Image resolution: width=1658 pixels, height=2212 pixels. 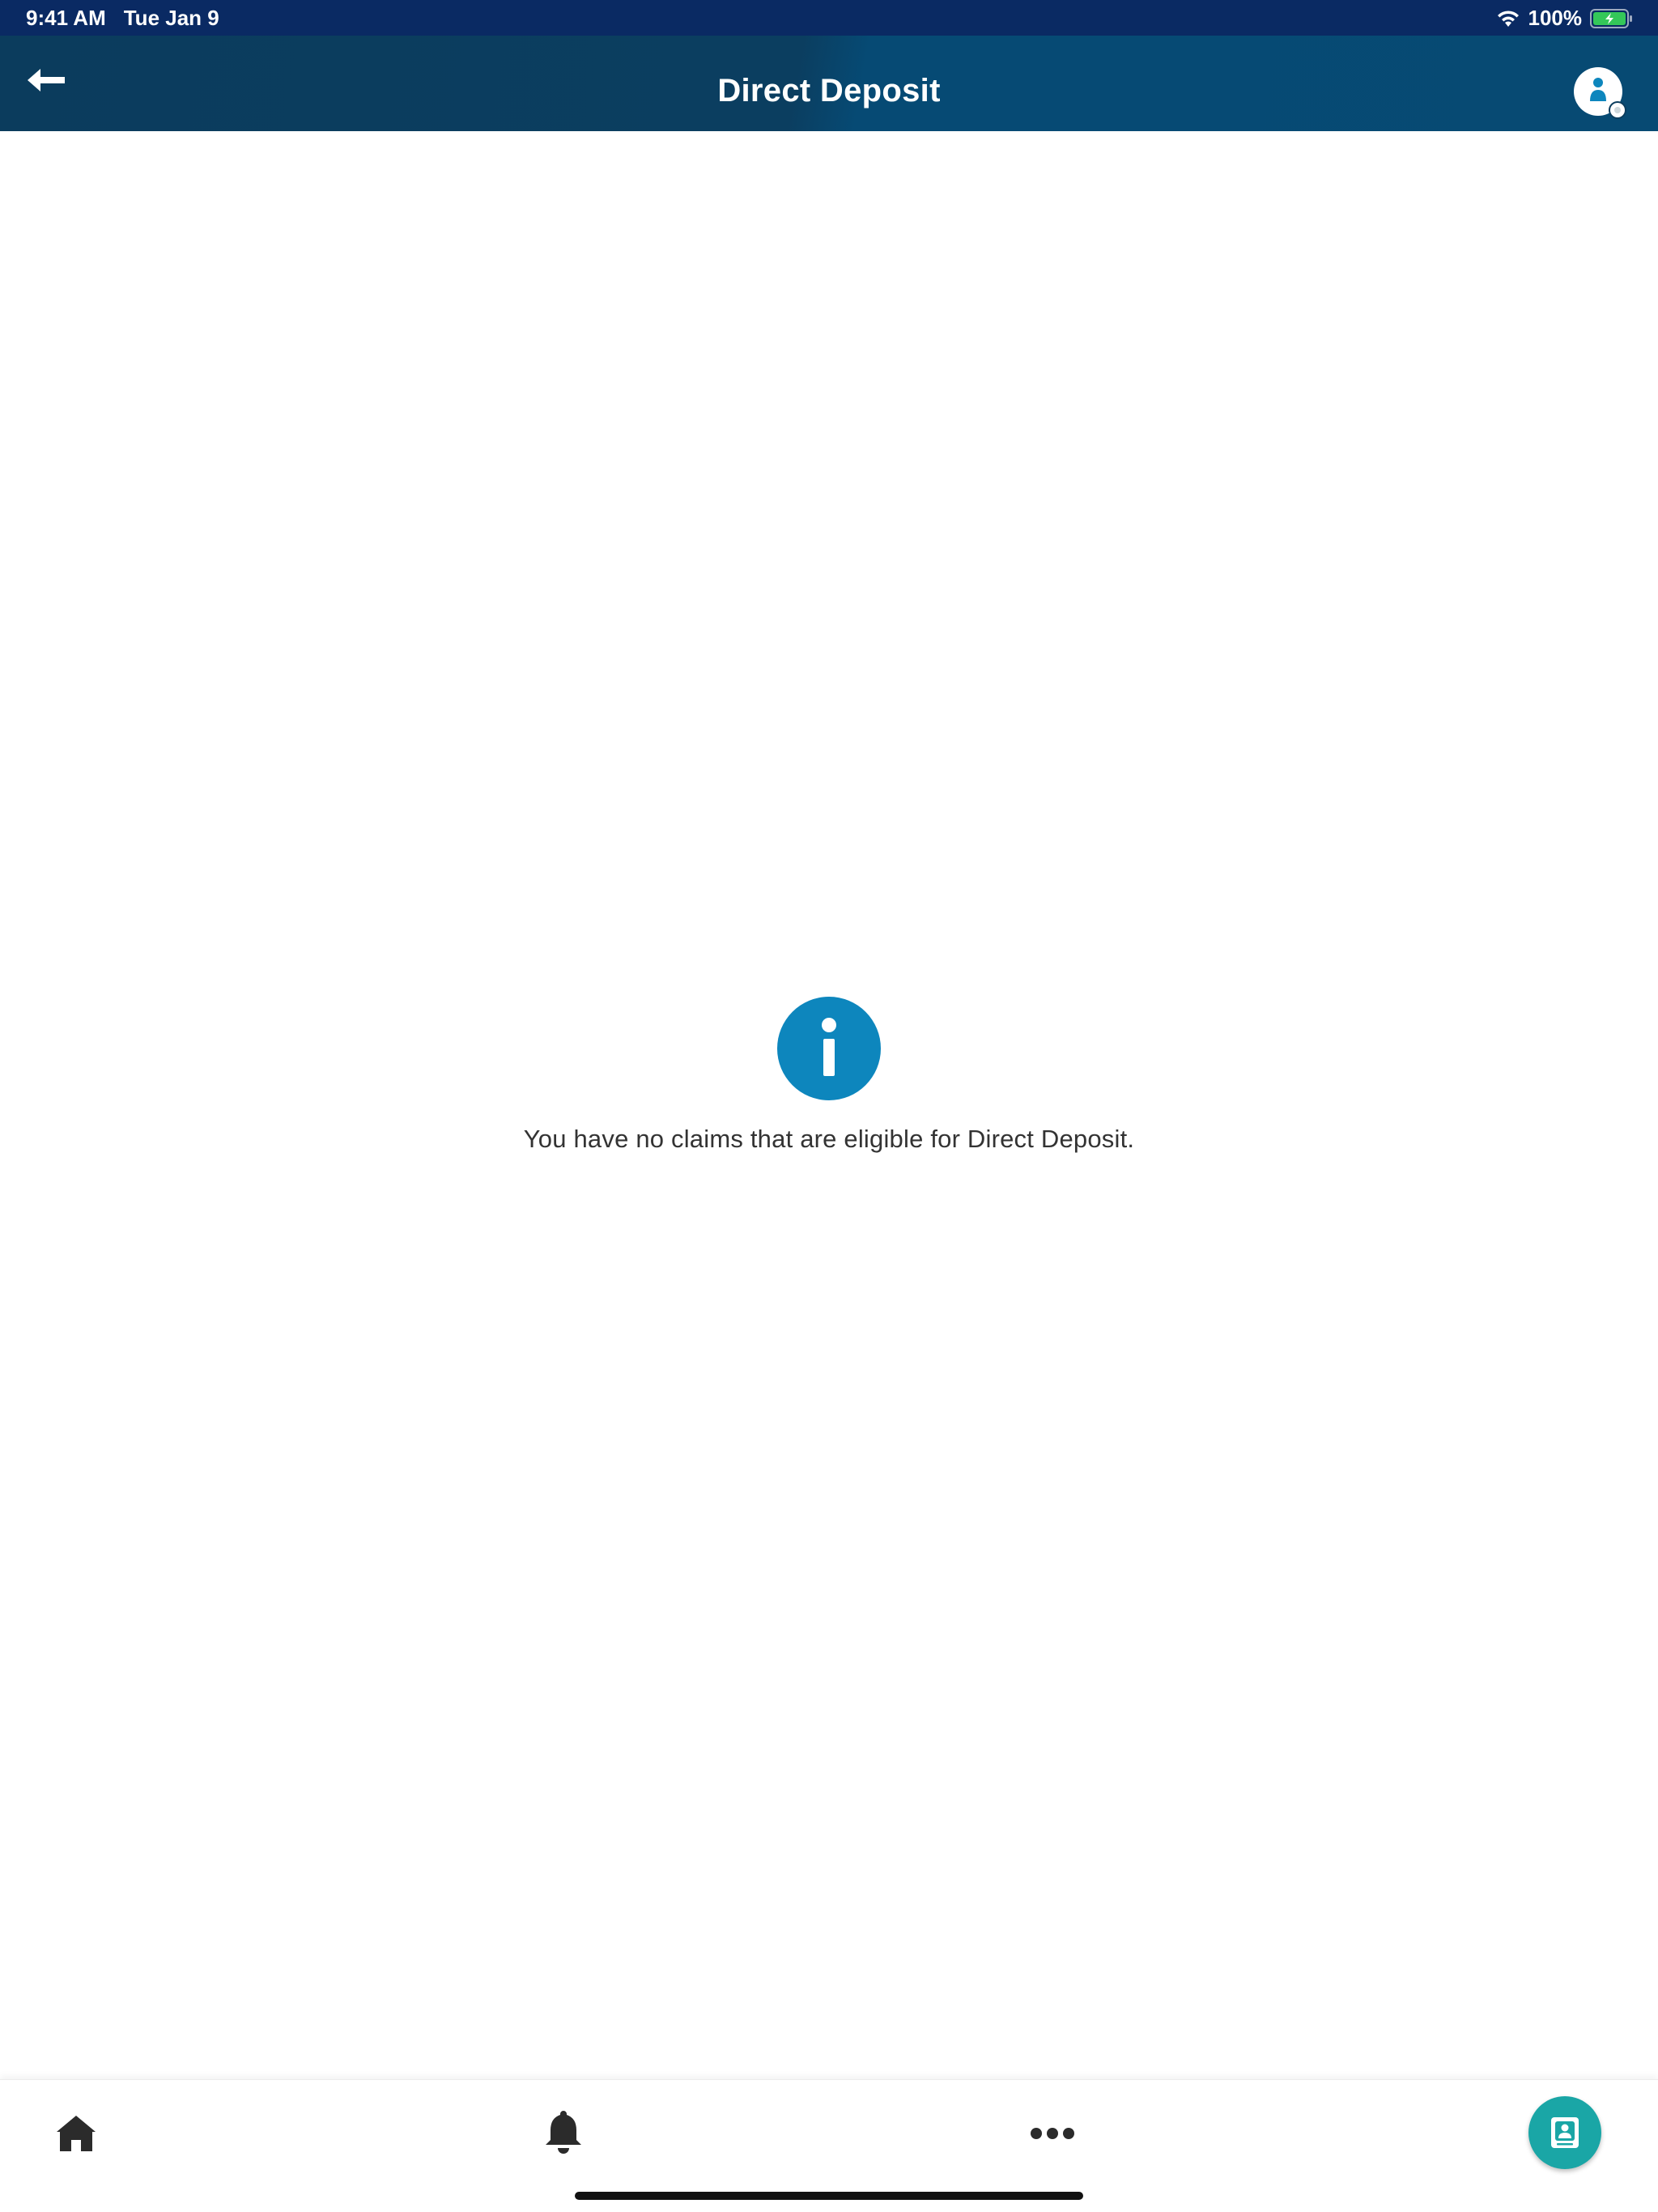 I want to click on bell-icon, so click(x=563, y=2132).